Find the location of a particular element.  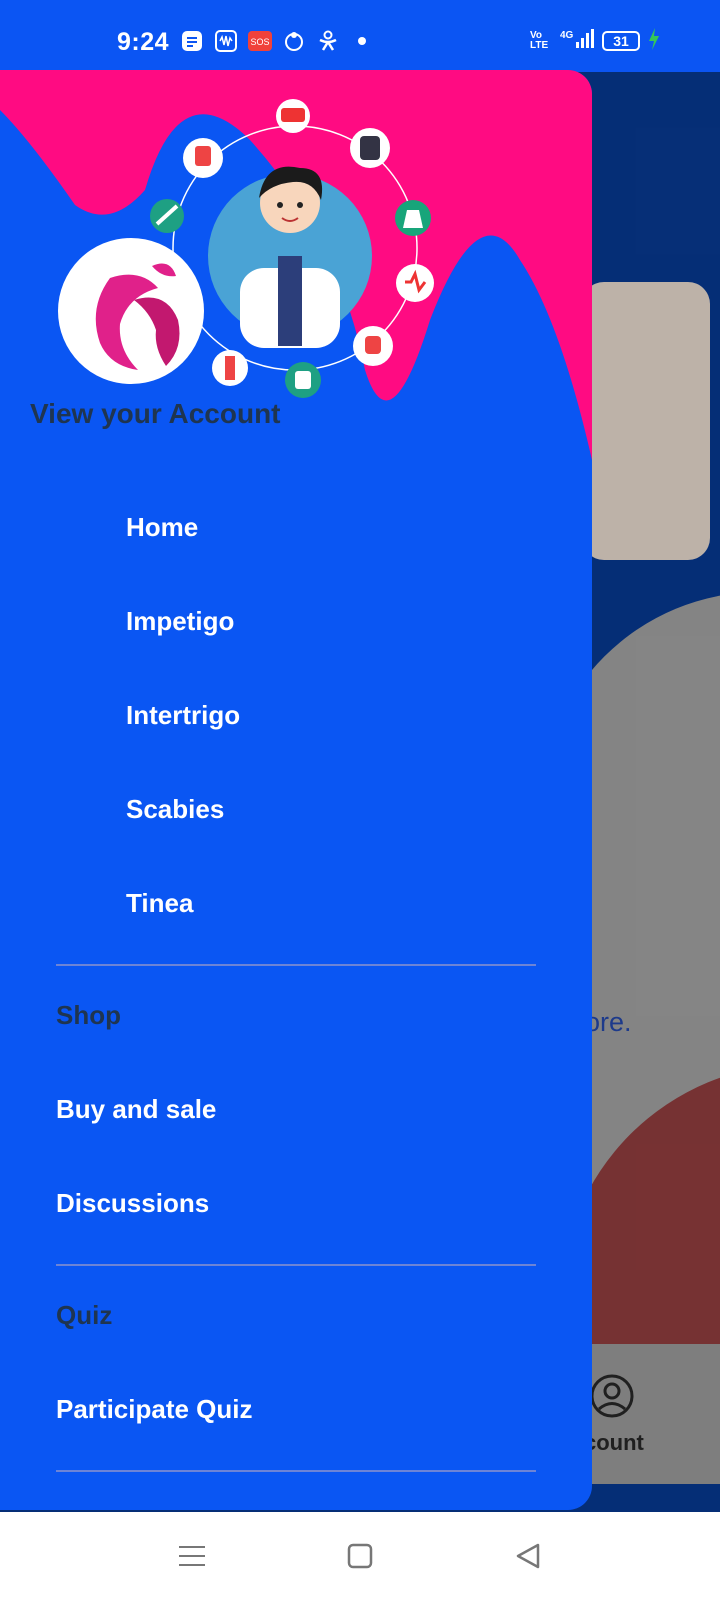

accessibility-icon is located at coordinates (328, 41).